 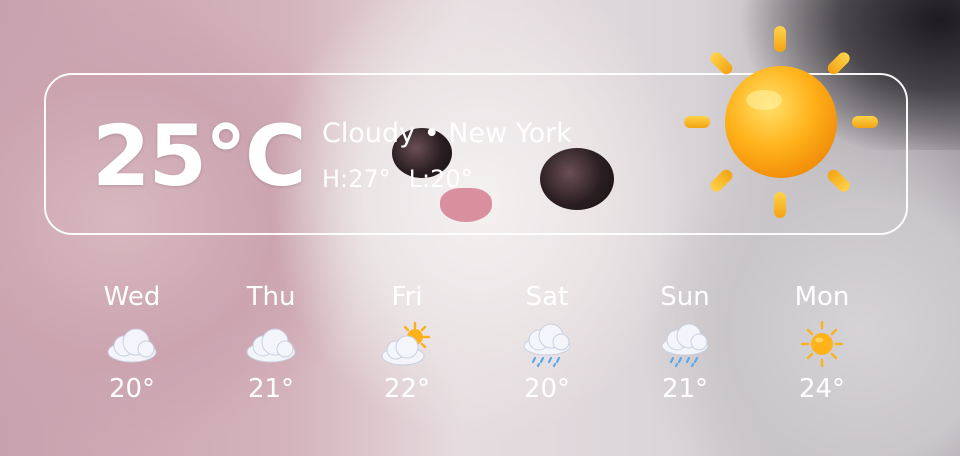 I want to click on day-name: Thu, so click(x=271, y=297).